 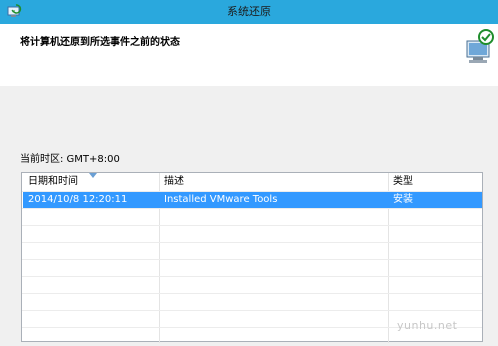 What do you see at coordinates (53, 182) in the screenshot?
I see `column-header-datetime: 日期和时间` at bounding box center [53, 182].